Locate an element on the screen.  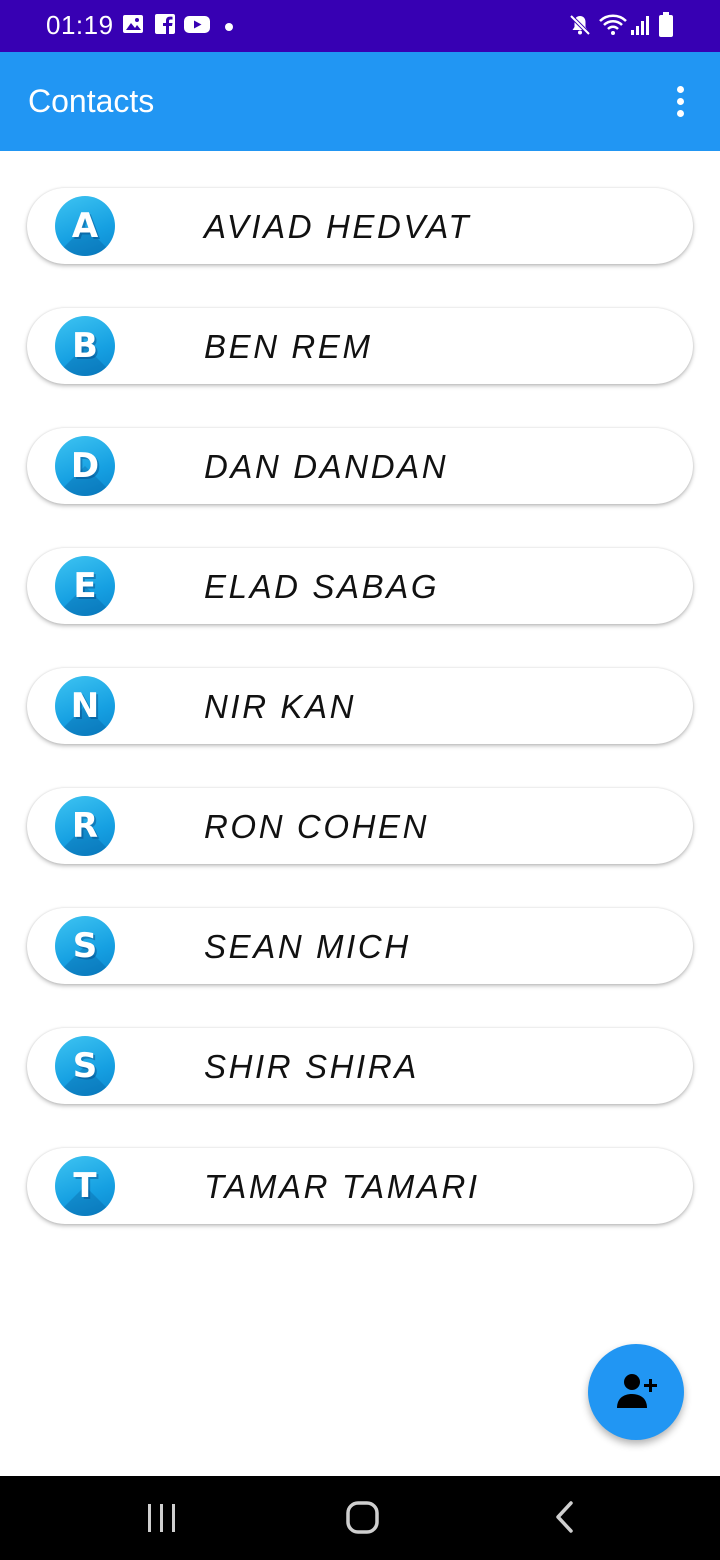
contact-item: B BEN REM is located at coordinates (360, 346).